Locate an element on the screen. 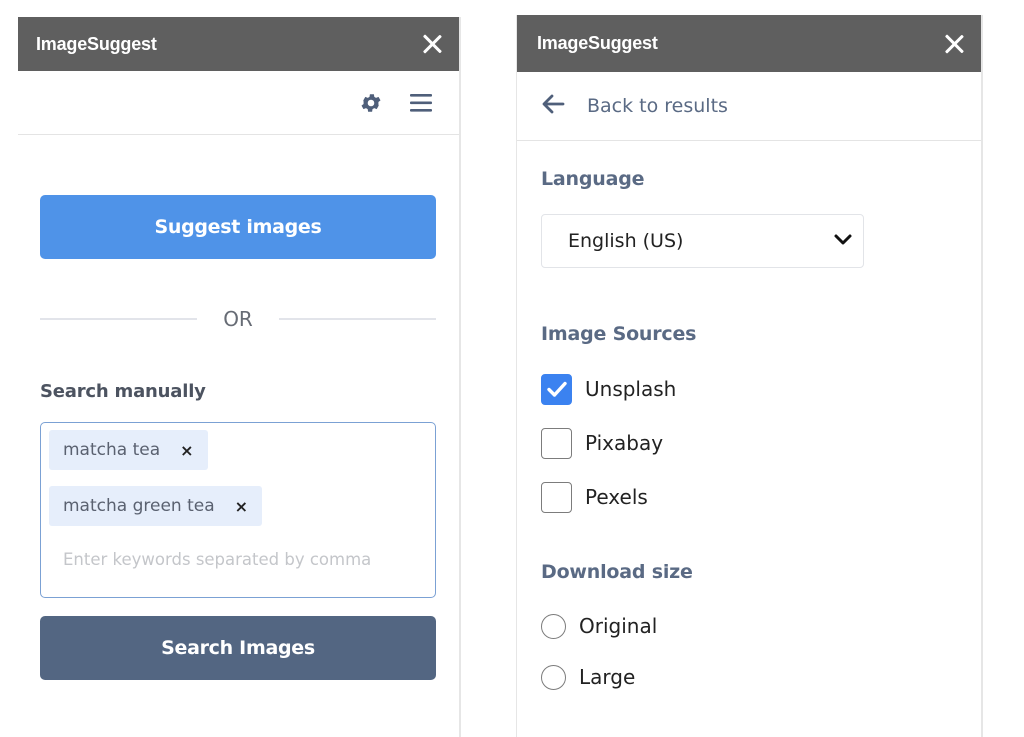  keyword-input is located at coordinates (238, 555).